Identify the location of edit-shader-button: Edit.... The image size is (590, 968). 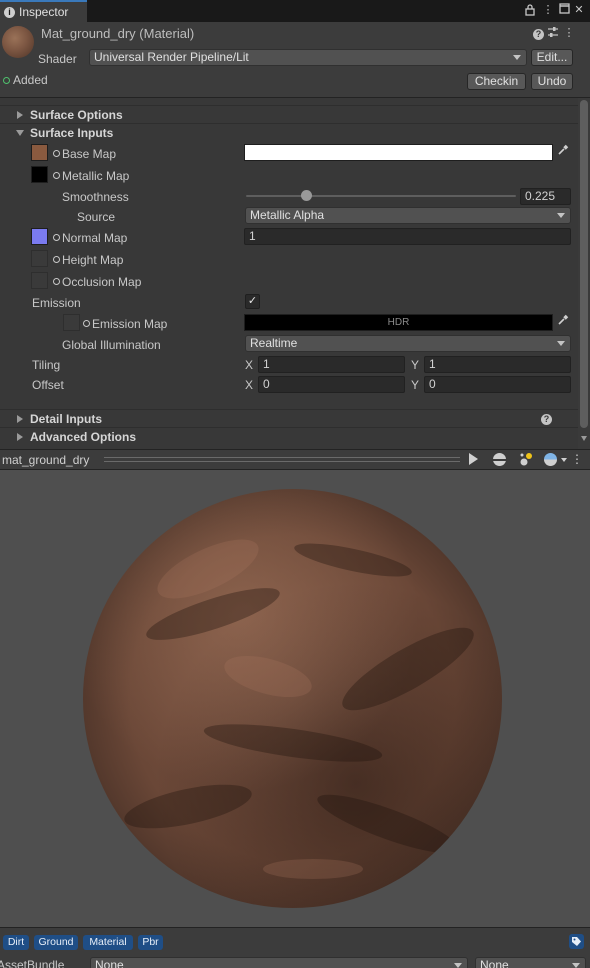
(552, 57).